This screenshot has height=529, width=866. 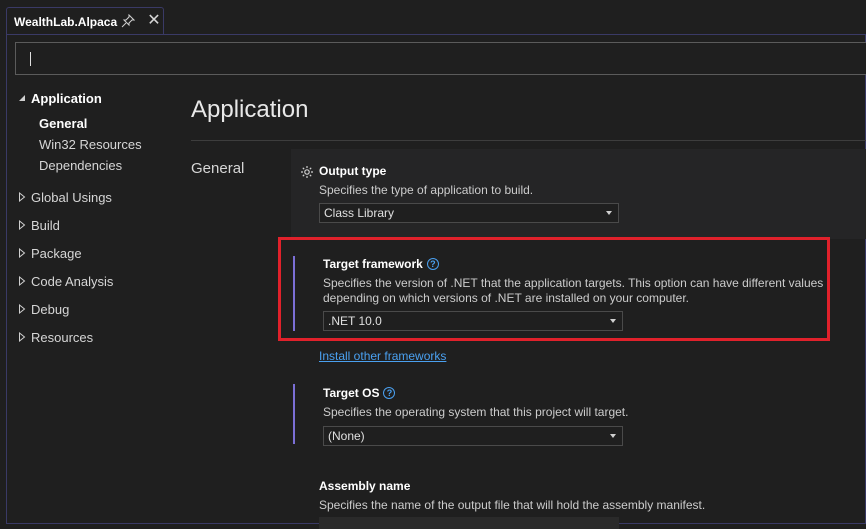 What do you see at coordinates (359, 213) in the screenshot?
I see `output-type-value: Class Library` at bounding box center [359, 213].